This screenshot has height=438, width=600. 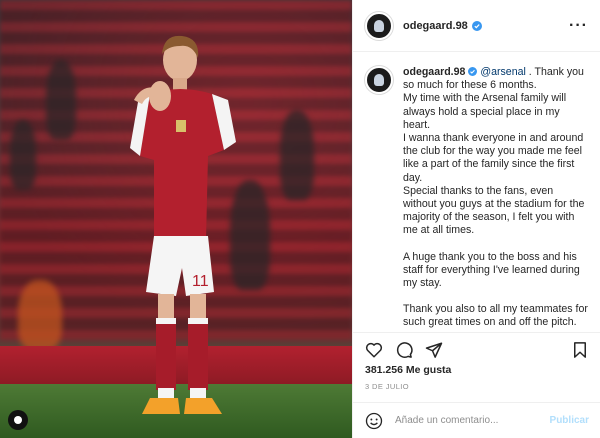 I want to click on caption-author-avatar, so click(x=379, y=80).